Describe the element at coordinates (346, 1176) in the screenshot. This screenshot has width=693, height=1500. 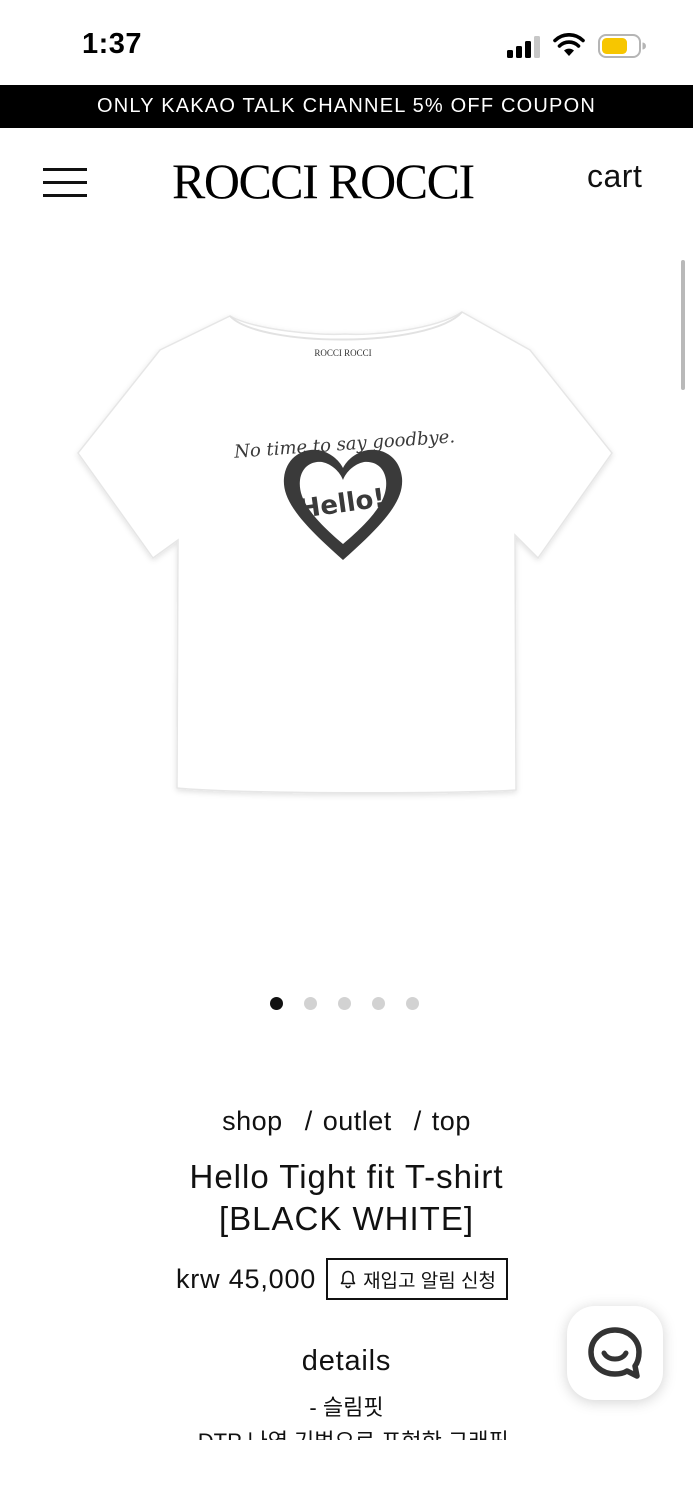
I see `product-title-line-1: Hello Tight fit T-shirt` at that location.